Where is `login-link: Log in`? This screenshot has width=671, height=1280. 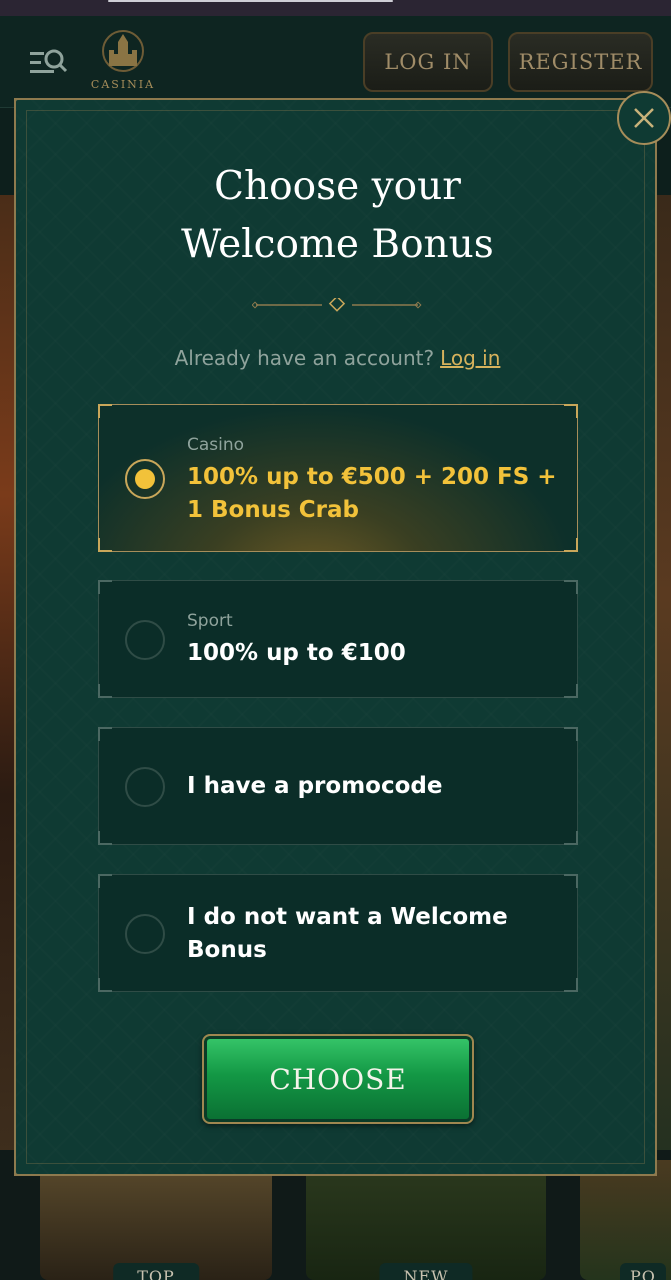 login-link: Log in is located at coordinates (470, 358).